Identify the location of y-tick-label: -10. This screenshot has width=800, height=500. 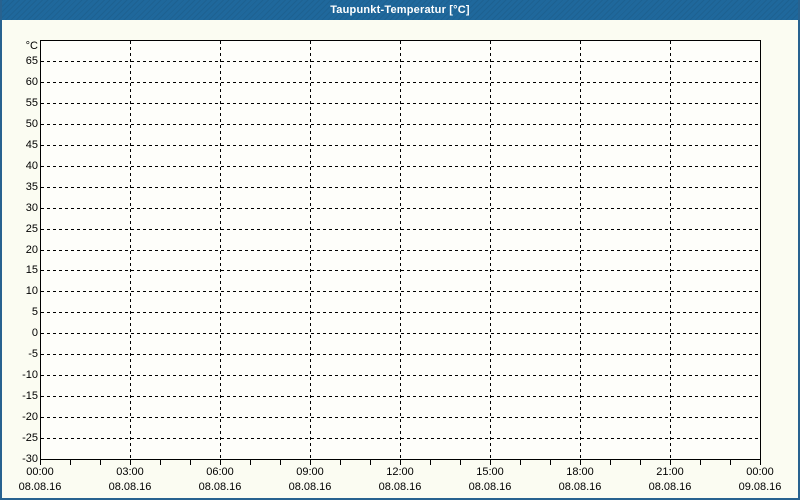
(30, 375).